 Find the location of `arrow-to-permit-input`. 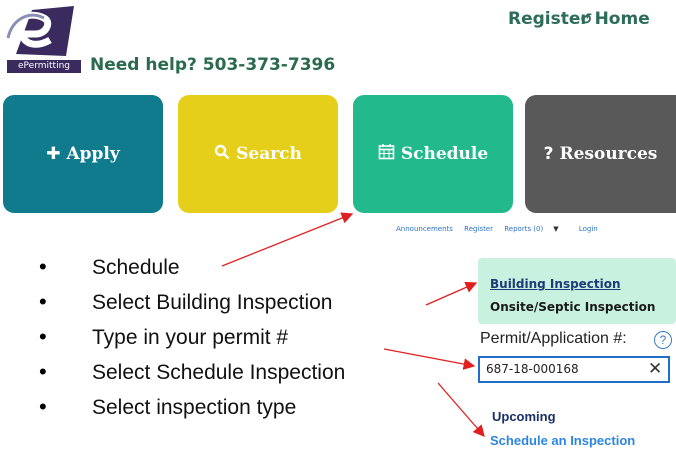

arrow-to-permit-input is located at coordinates (429, 359).